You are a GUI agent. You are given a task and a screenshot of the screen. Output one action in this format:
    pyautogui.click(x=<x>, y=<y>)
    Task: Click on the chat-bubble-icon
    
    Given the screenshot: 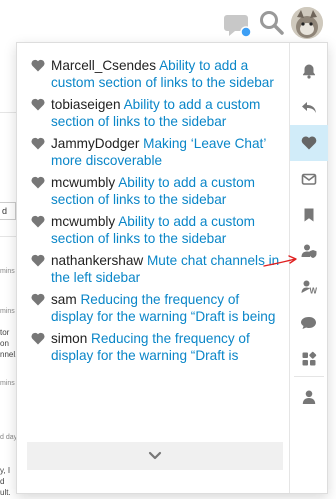 What is the action you would take?
    pyautogui.click(x=238, y=26)
    